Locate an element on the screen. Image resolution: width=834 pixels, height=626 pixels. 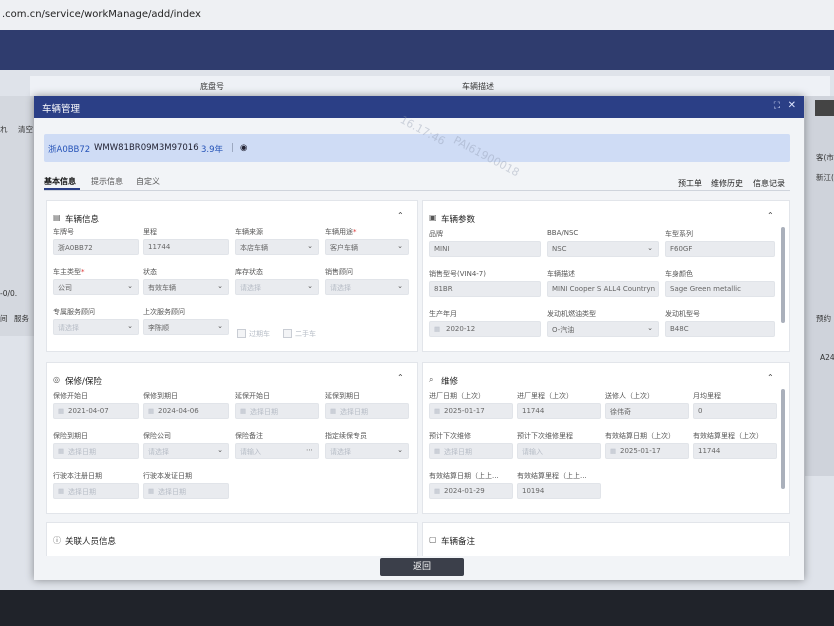
stock-status-select: 请选择 ⌄ is located at coordinates (277, 287).